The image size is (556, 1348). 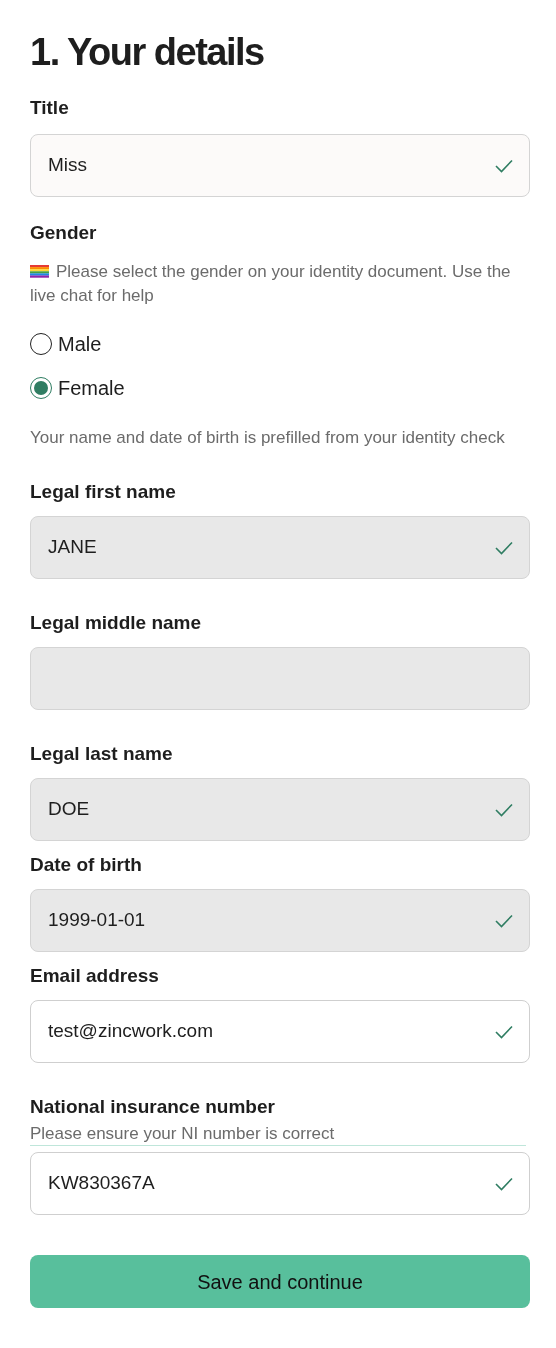 I want to click on input-field, so click(x=280, y=678).